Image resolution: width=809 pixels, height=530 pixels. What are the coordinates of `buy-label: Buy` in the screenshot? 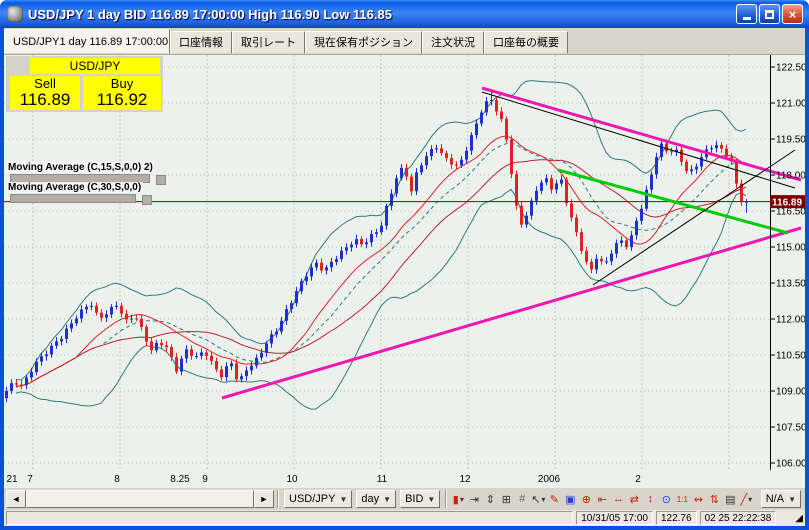 It's located at (122, 83).